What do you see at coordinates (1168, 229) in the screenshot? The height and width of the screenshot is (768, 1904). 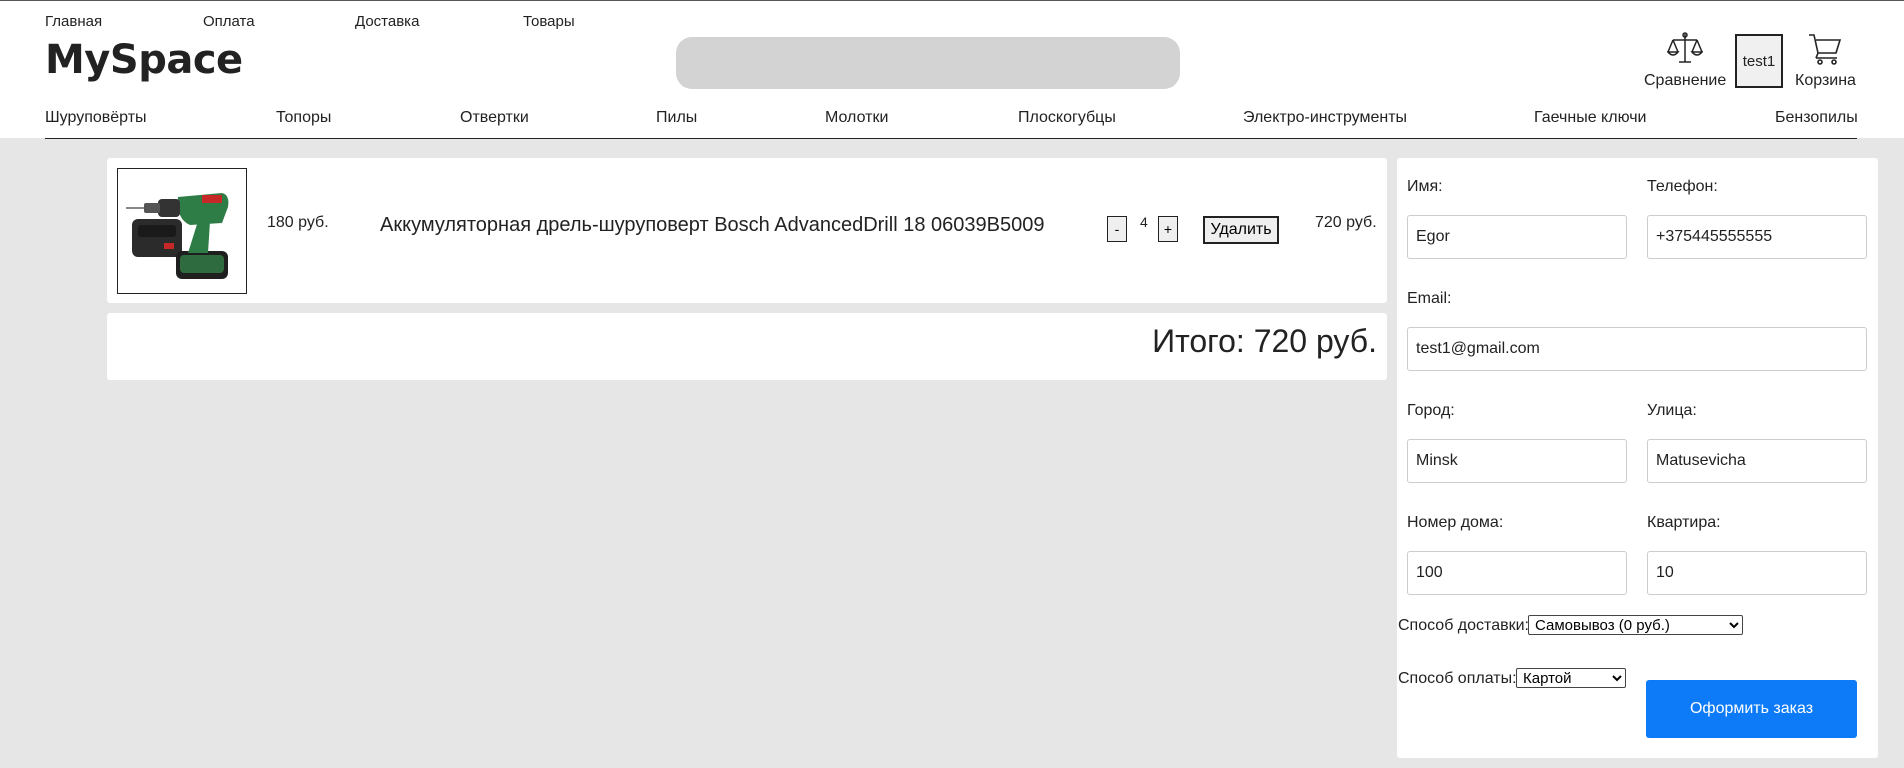 I see `increase-quantity-button: +` at bounding box center [1168, 229].